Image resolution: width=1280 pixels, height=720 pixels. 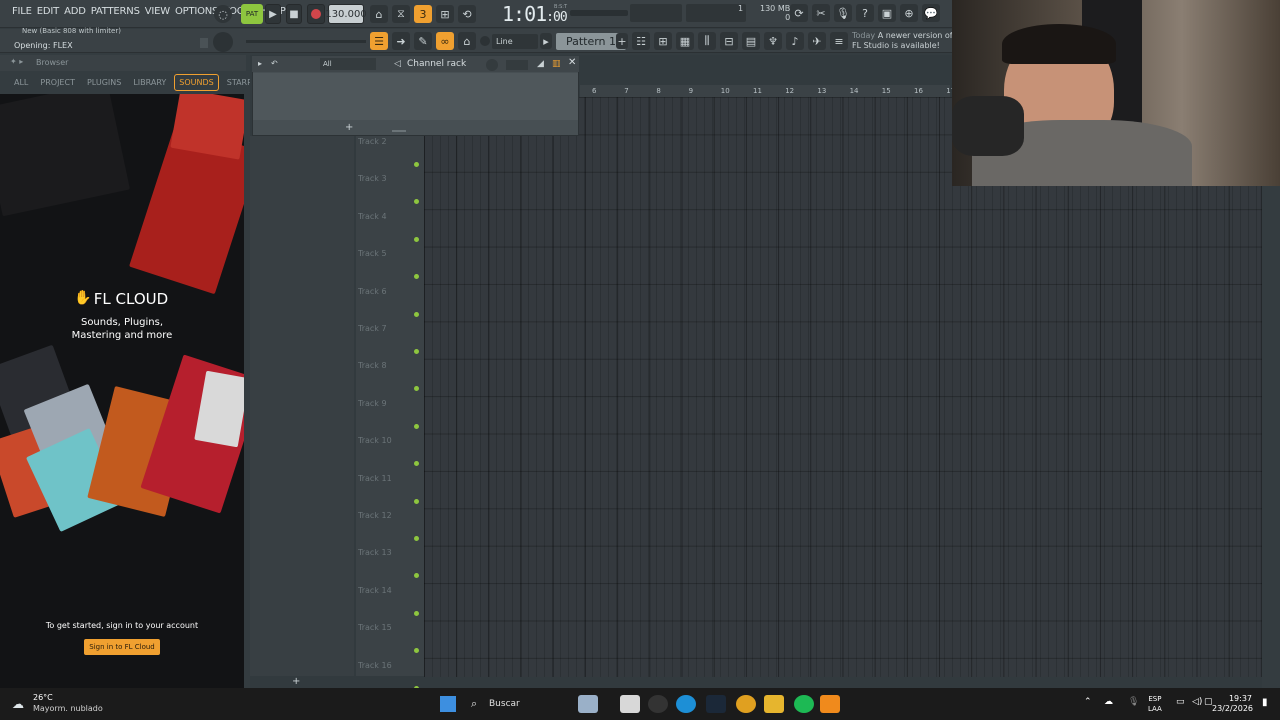 I want to click on weather-description: Mayorm. nublado, so click(x=68, y=708).